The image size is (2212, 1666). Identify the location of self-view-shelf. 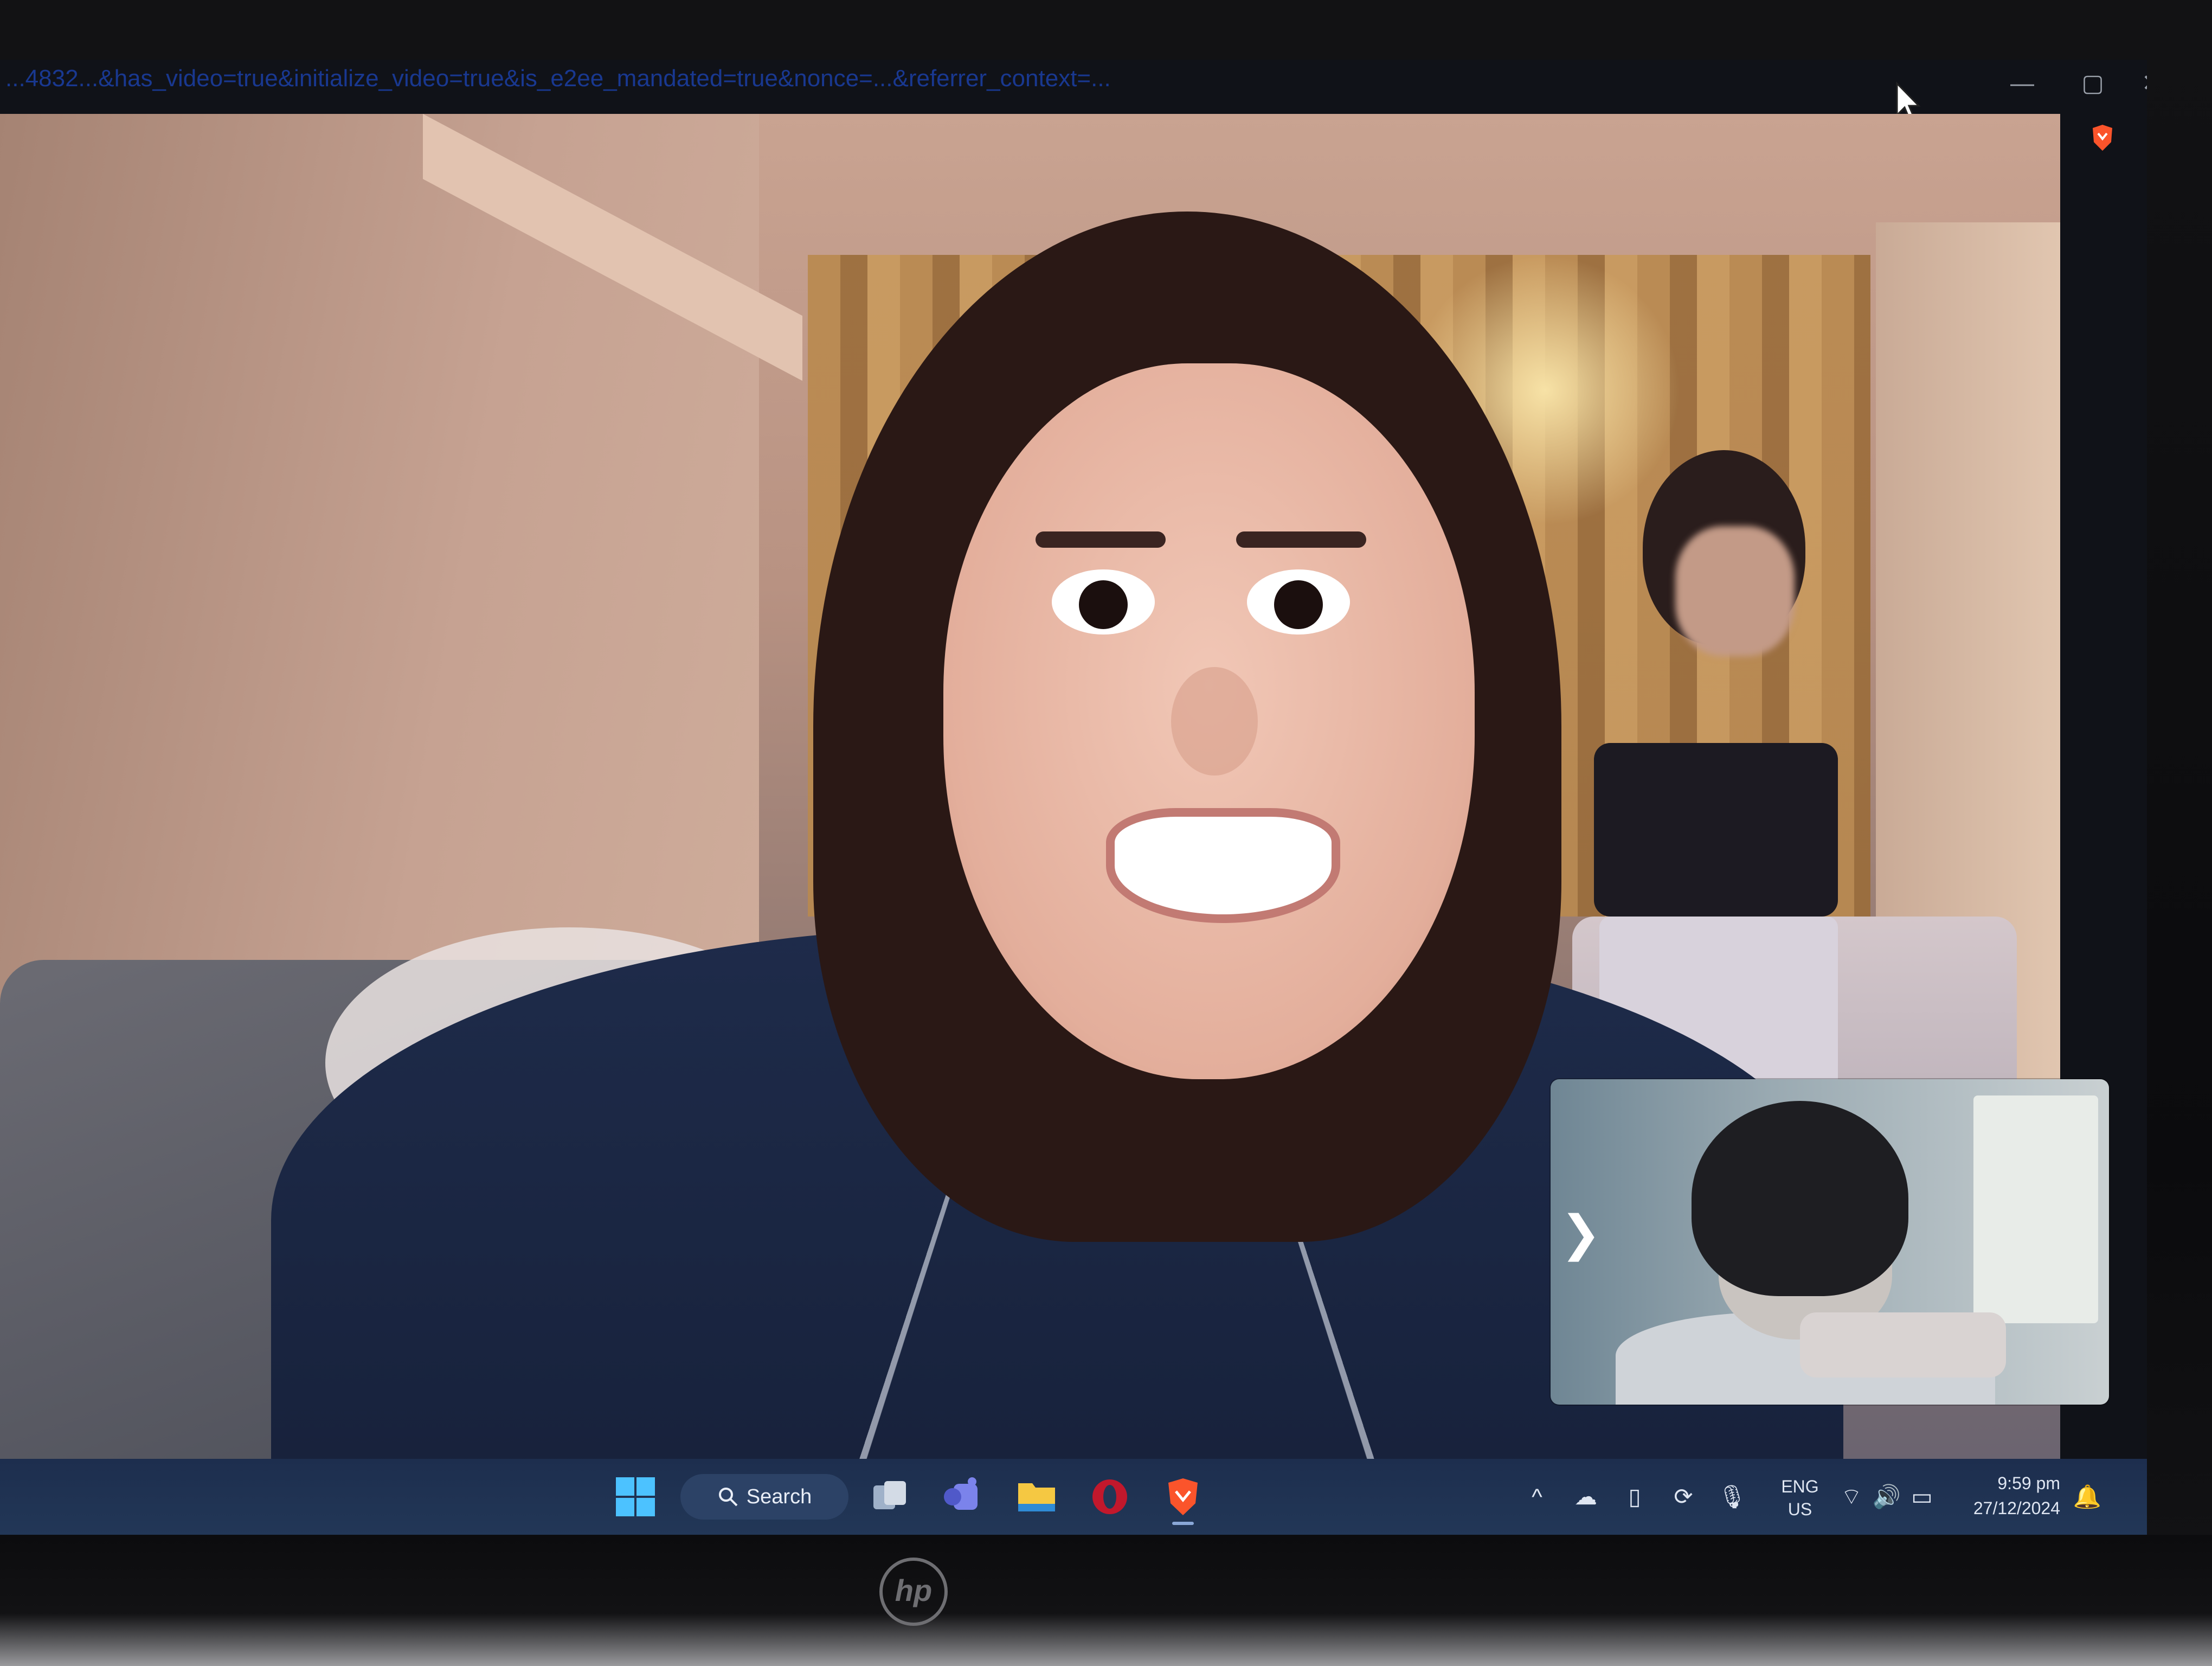
(2035, 1209).